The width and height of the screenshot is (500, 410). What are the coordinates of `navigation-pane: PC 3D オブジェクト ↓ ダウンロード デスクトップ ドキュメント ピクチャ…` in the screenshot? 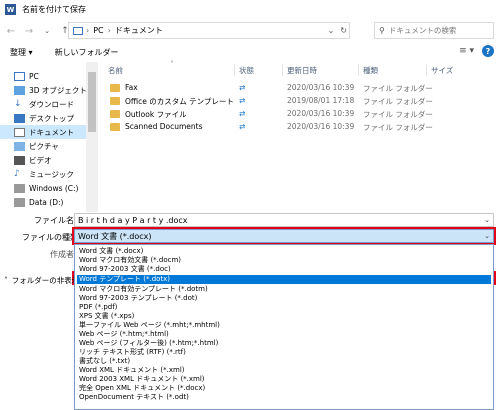 It's located at (49, 137).